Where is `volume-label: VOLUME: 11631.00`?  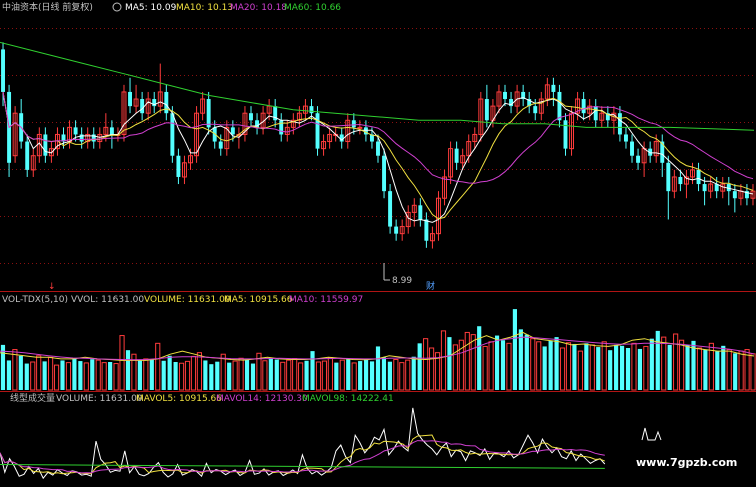 volume-label: VOLUME: 11631.00 is located at coordinates (187, 300).